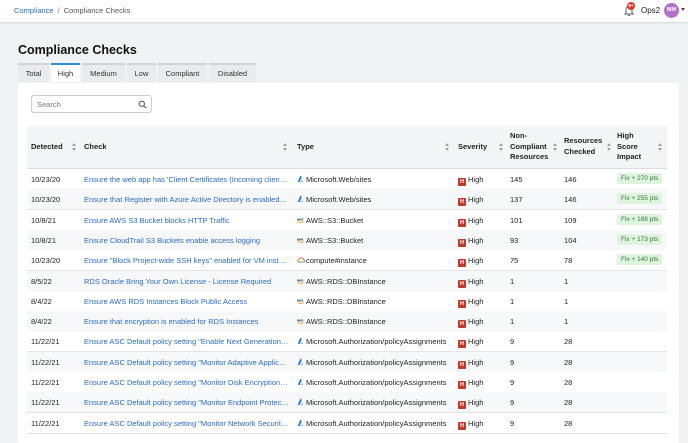 This screenshot has width=688, height=443. Describe the element at coordinates (46, 261) in the screenshot. I see `detected-date: 10/23/20` at that location.